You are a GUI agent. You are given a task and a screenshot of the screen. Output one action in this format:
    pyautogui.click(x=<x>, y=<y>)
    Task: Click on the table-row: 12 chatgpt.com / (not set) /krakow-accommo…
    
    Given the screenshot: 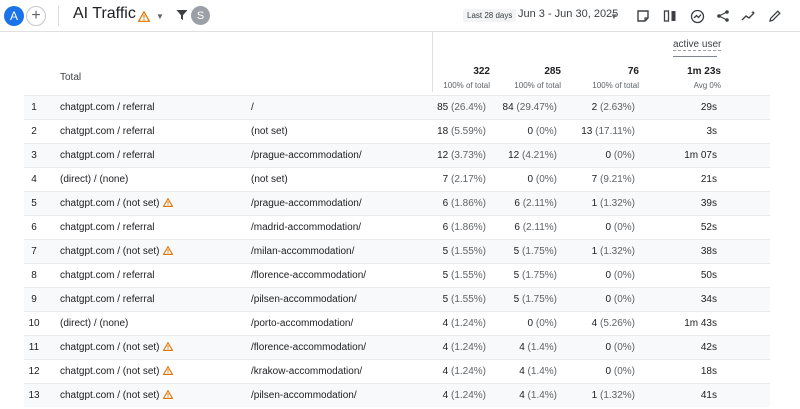 What is the action you would take?
    pyautogui.click(x=397, y=371)
    